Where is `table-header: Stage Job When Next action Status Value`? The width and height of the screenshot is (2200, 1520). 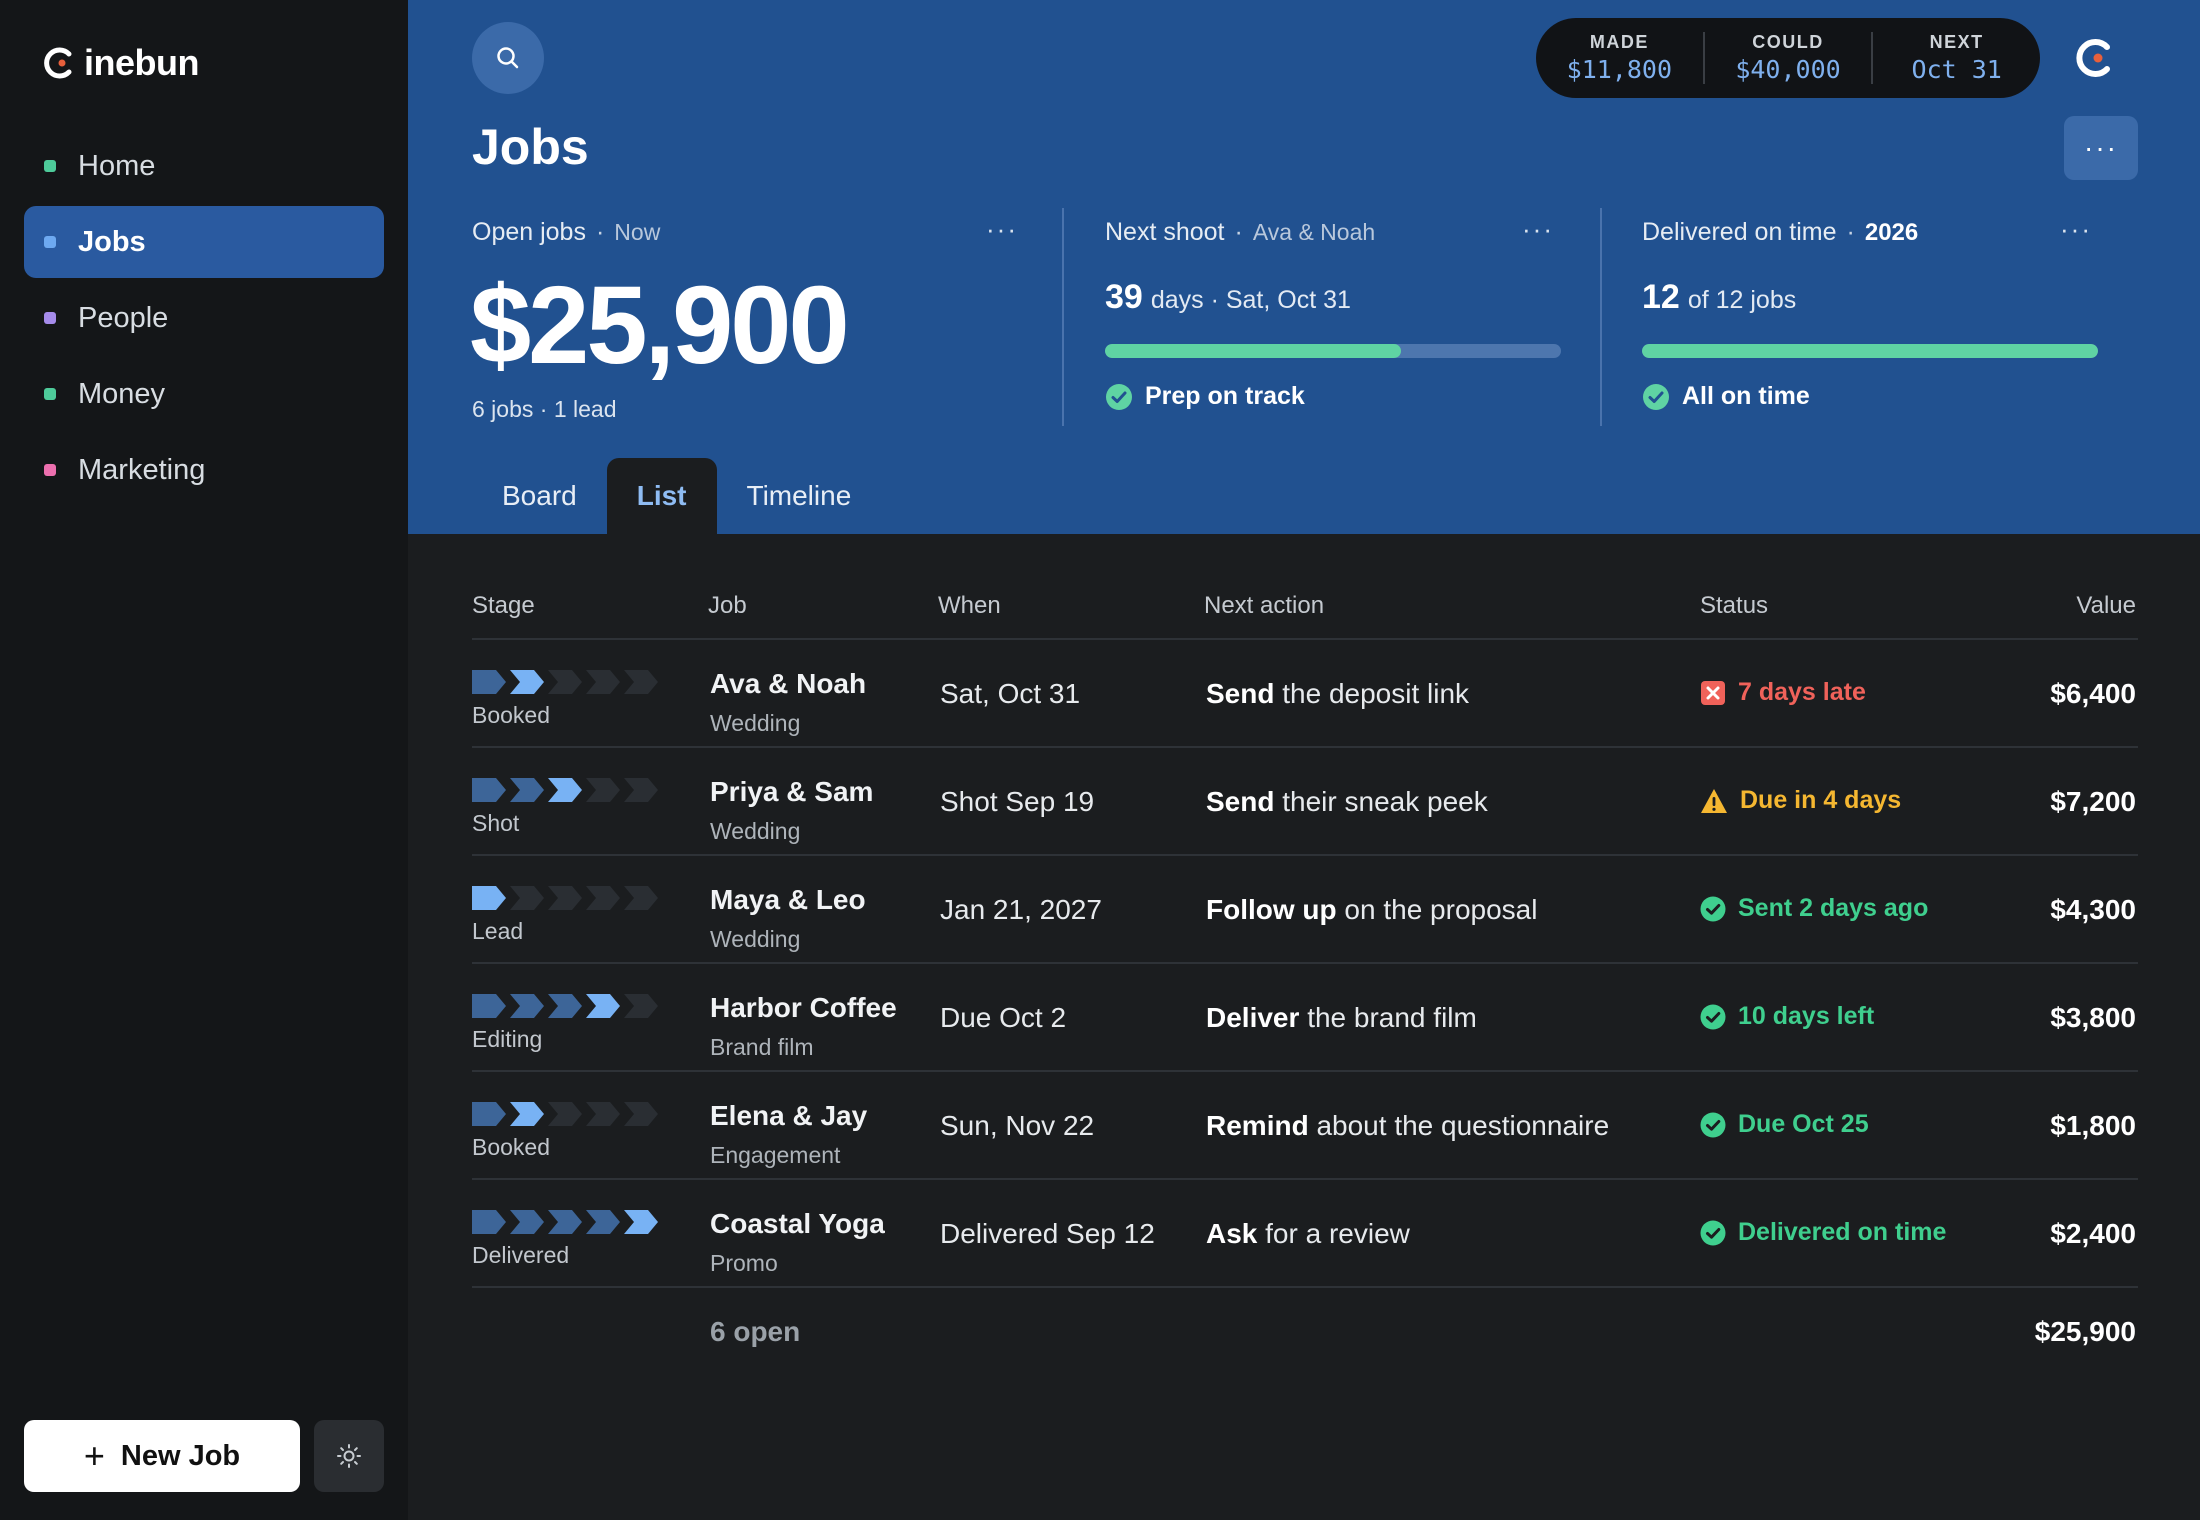
table-header: Stage Job When Next action Status Value is located at coordinates (1305, 609).